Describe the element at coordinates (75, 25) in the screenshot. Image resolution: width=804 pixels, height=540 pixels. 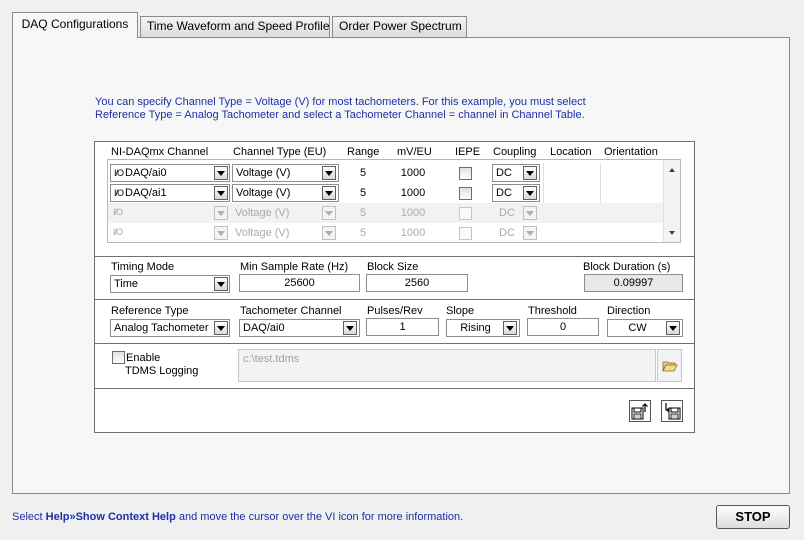
I see `tab-daq-configurations: DAQ Configurations` at that location.